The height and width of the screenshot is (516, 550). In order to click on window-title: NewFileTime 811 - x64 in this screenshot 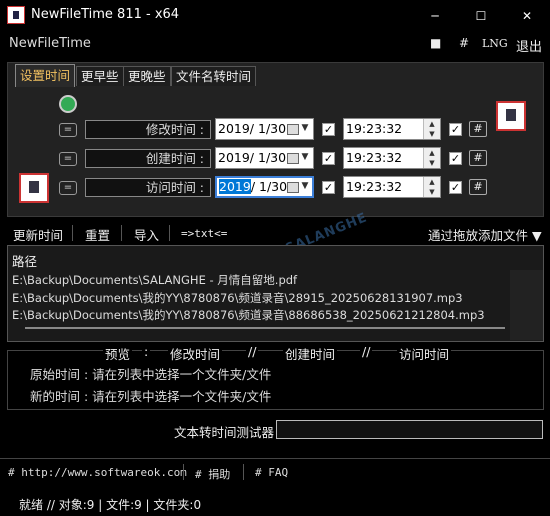, I will do `click(105, 14)`.